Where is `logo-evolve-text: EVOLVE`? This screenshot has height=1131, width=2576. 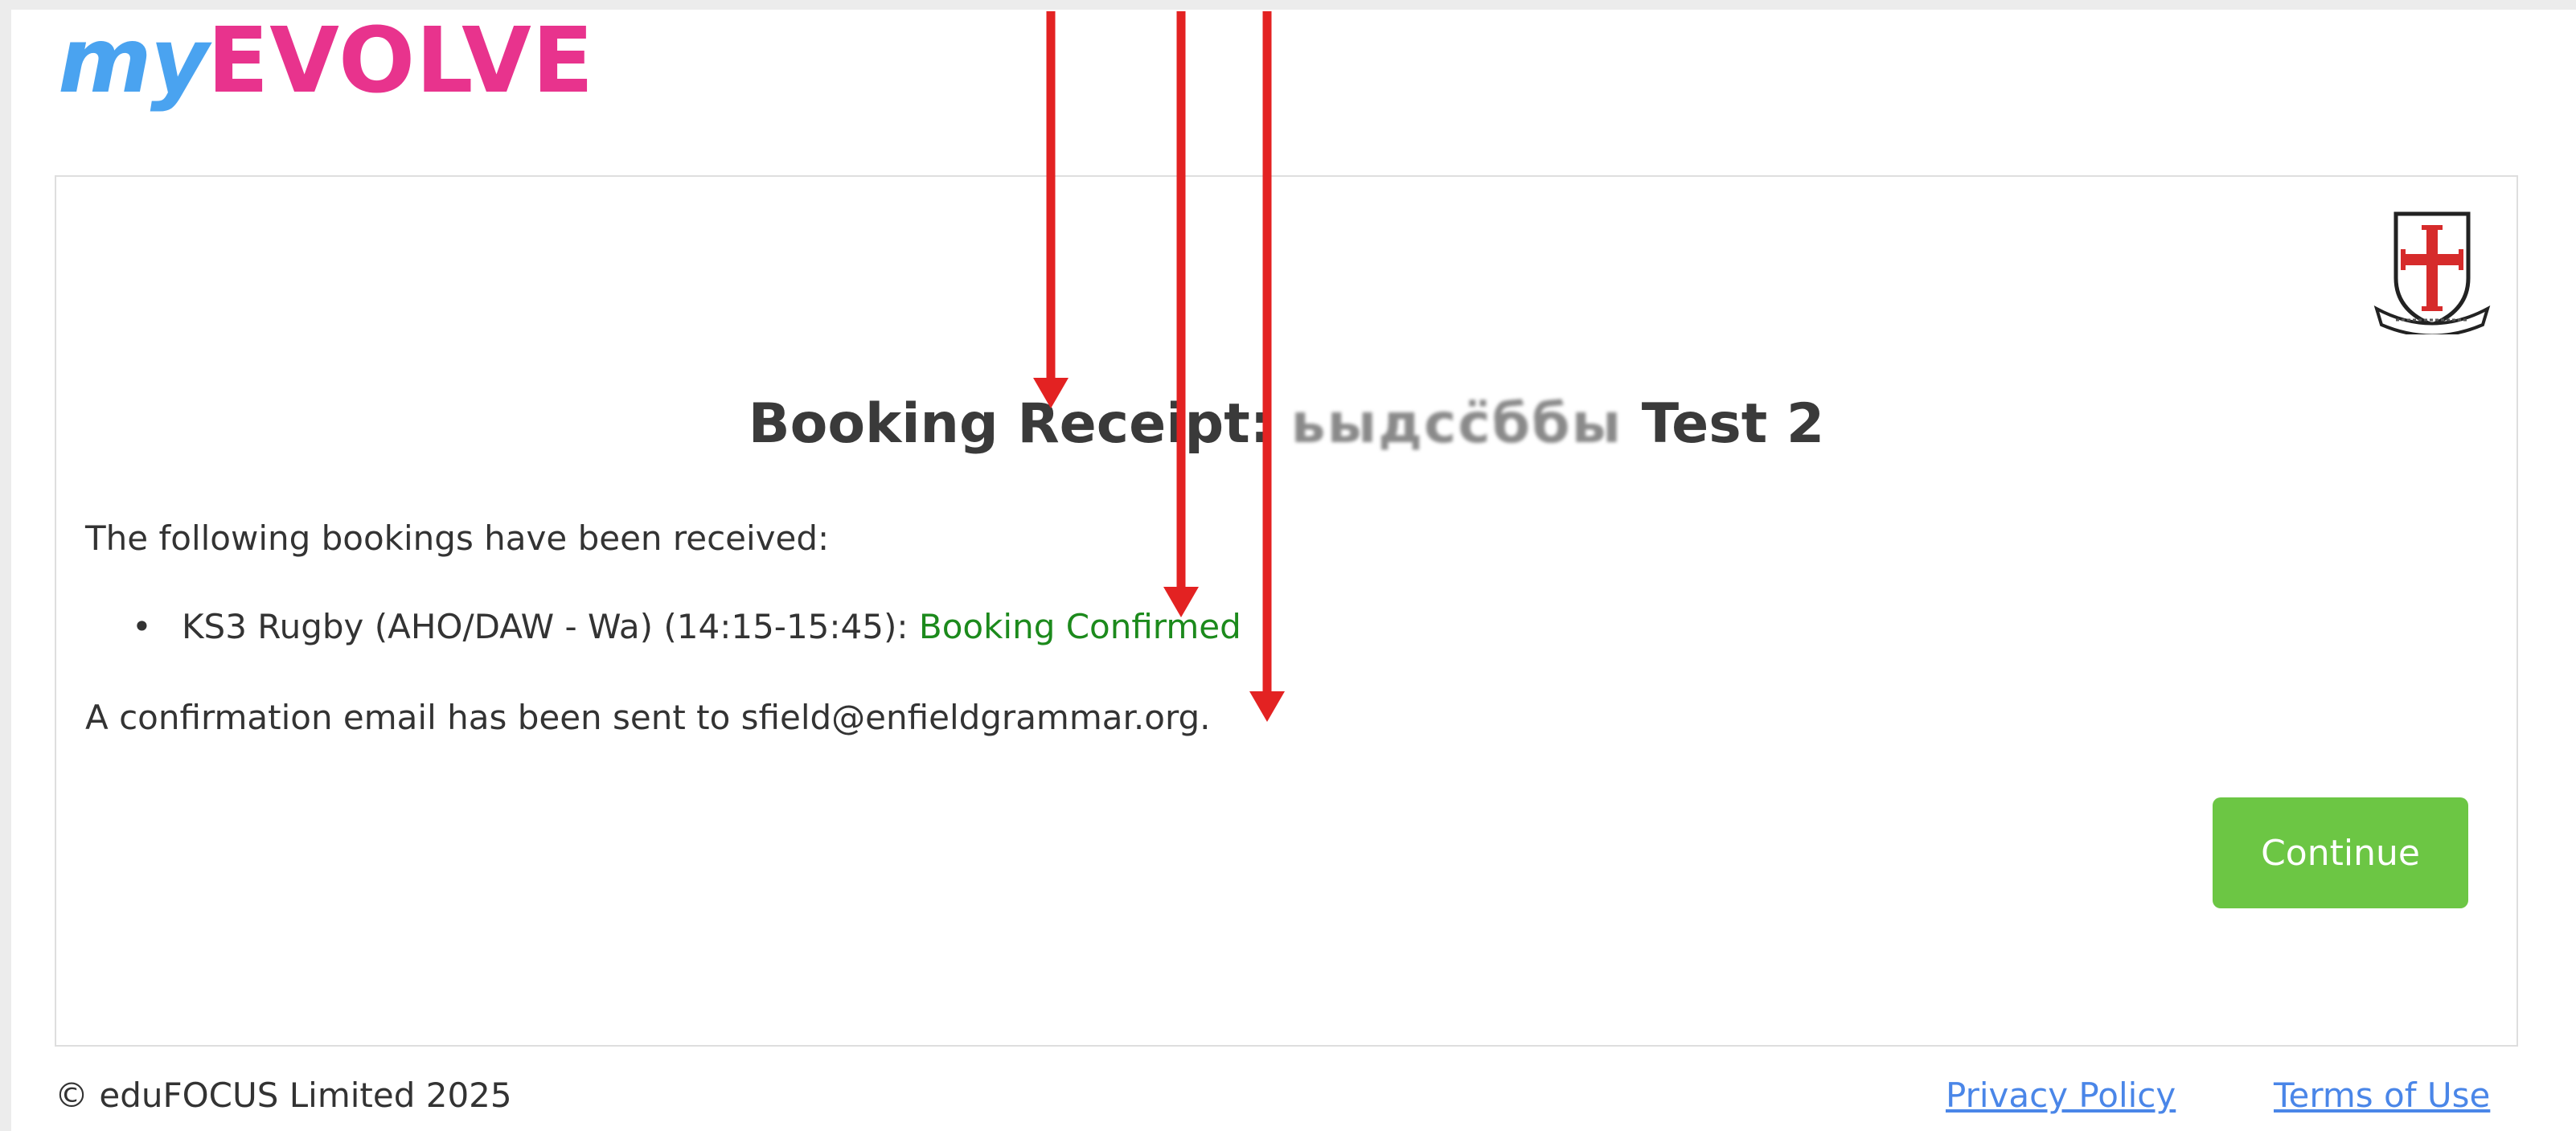
logo-evolve-text: EVOLVE is located at coordinates (401, 61).